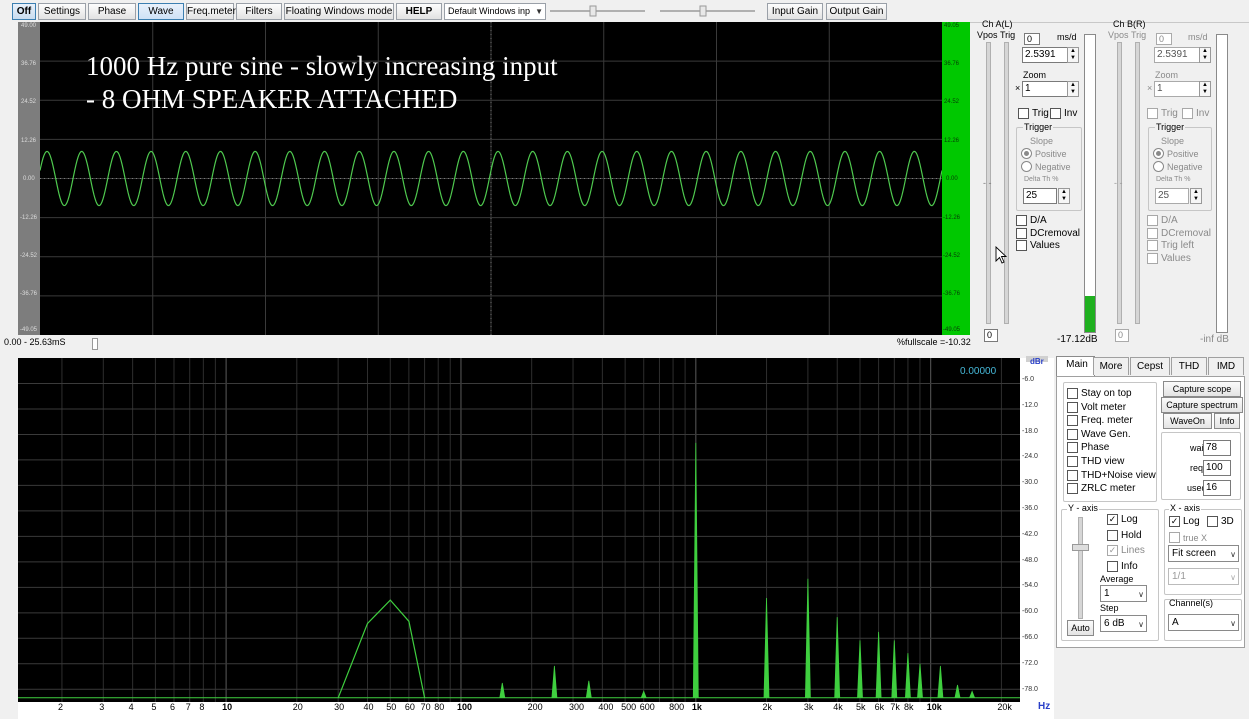 The image size is (1249, 719). Describe the element at coordinates (1080, 628) in the screenshot. I see `auto-button: Auto` at that location.